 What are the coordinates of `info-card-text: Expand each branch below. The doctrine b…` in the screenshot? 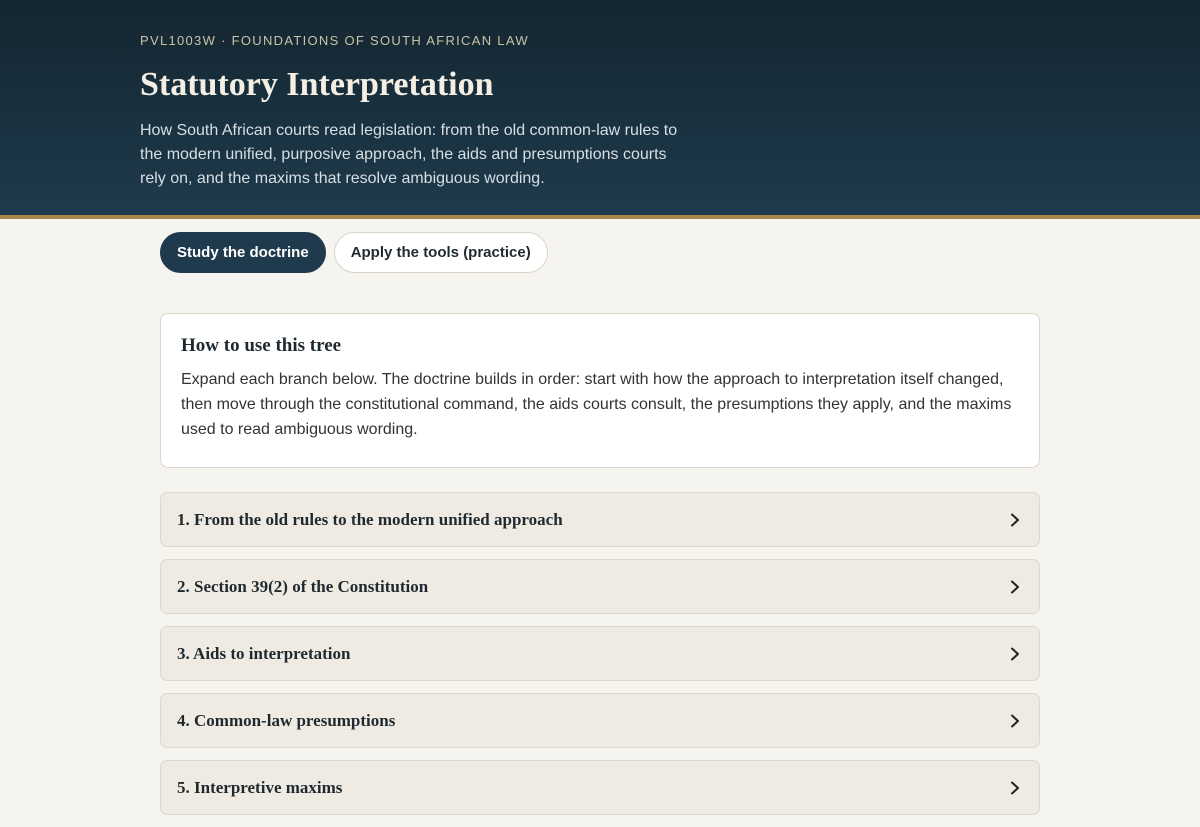 It's located at (596, 404).